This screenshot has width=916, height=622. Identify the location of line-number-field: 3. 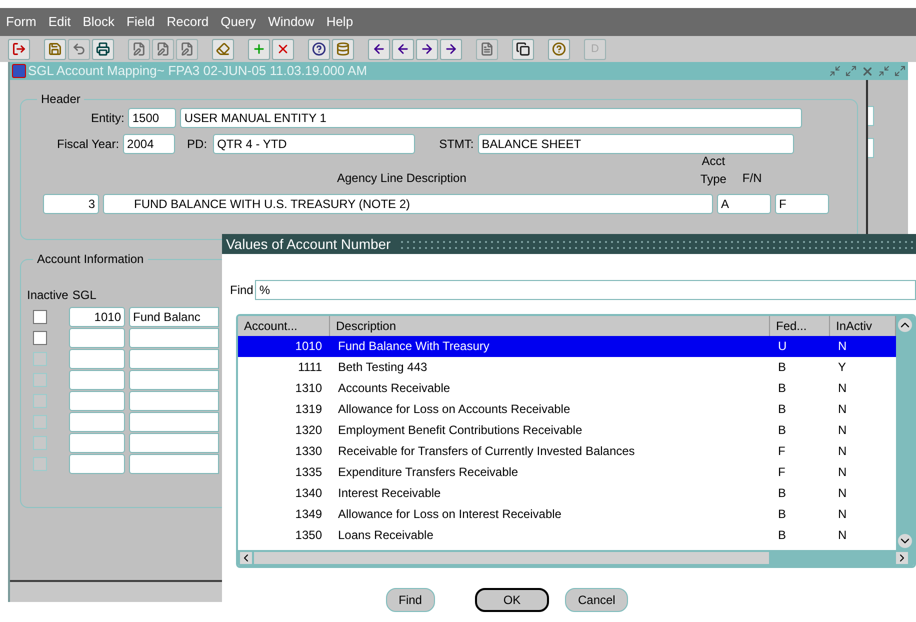
(71, 204).